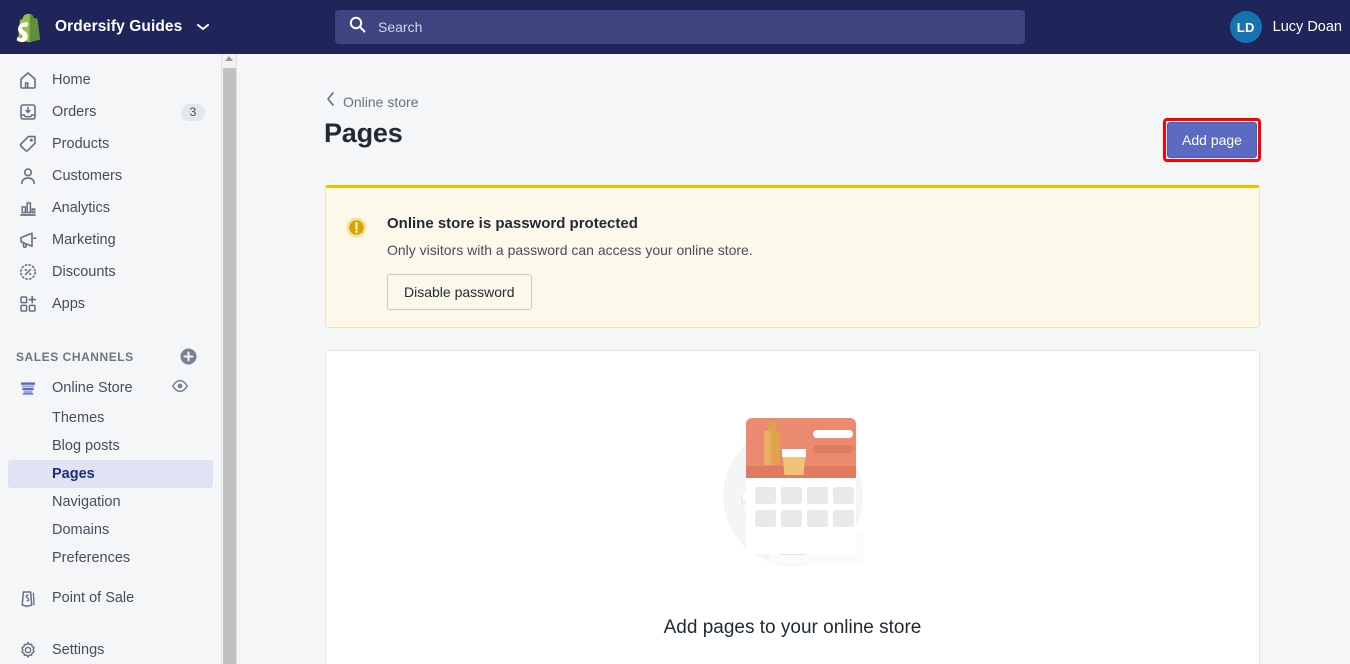  I want to click on sidebar-item-label: Apps, so click(69, 304).